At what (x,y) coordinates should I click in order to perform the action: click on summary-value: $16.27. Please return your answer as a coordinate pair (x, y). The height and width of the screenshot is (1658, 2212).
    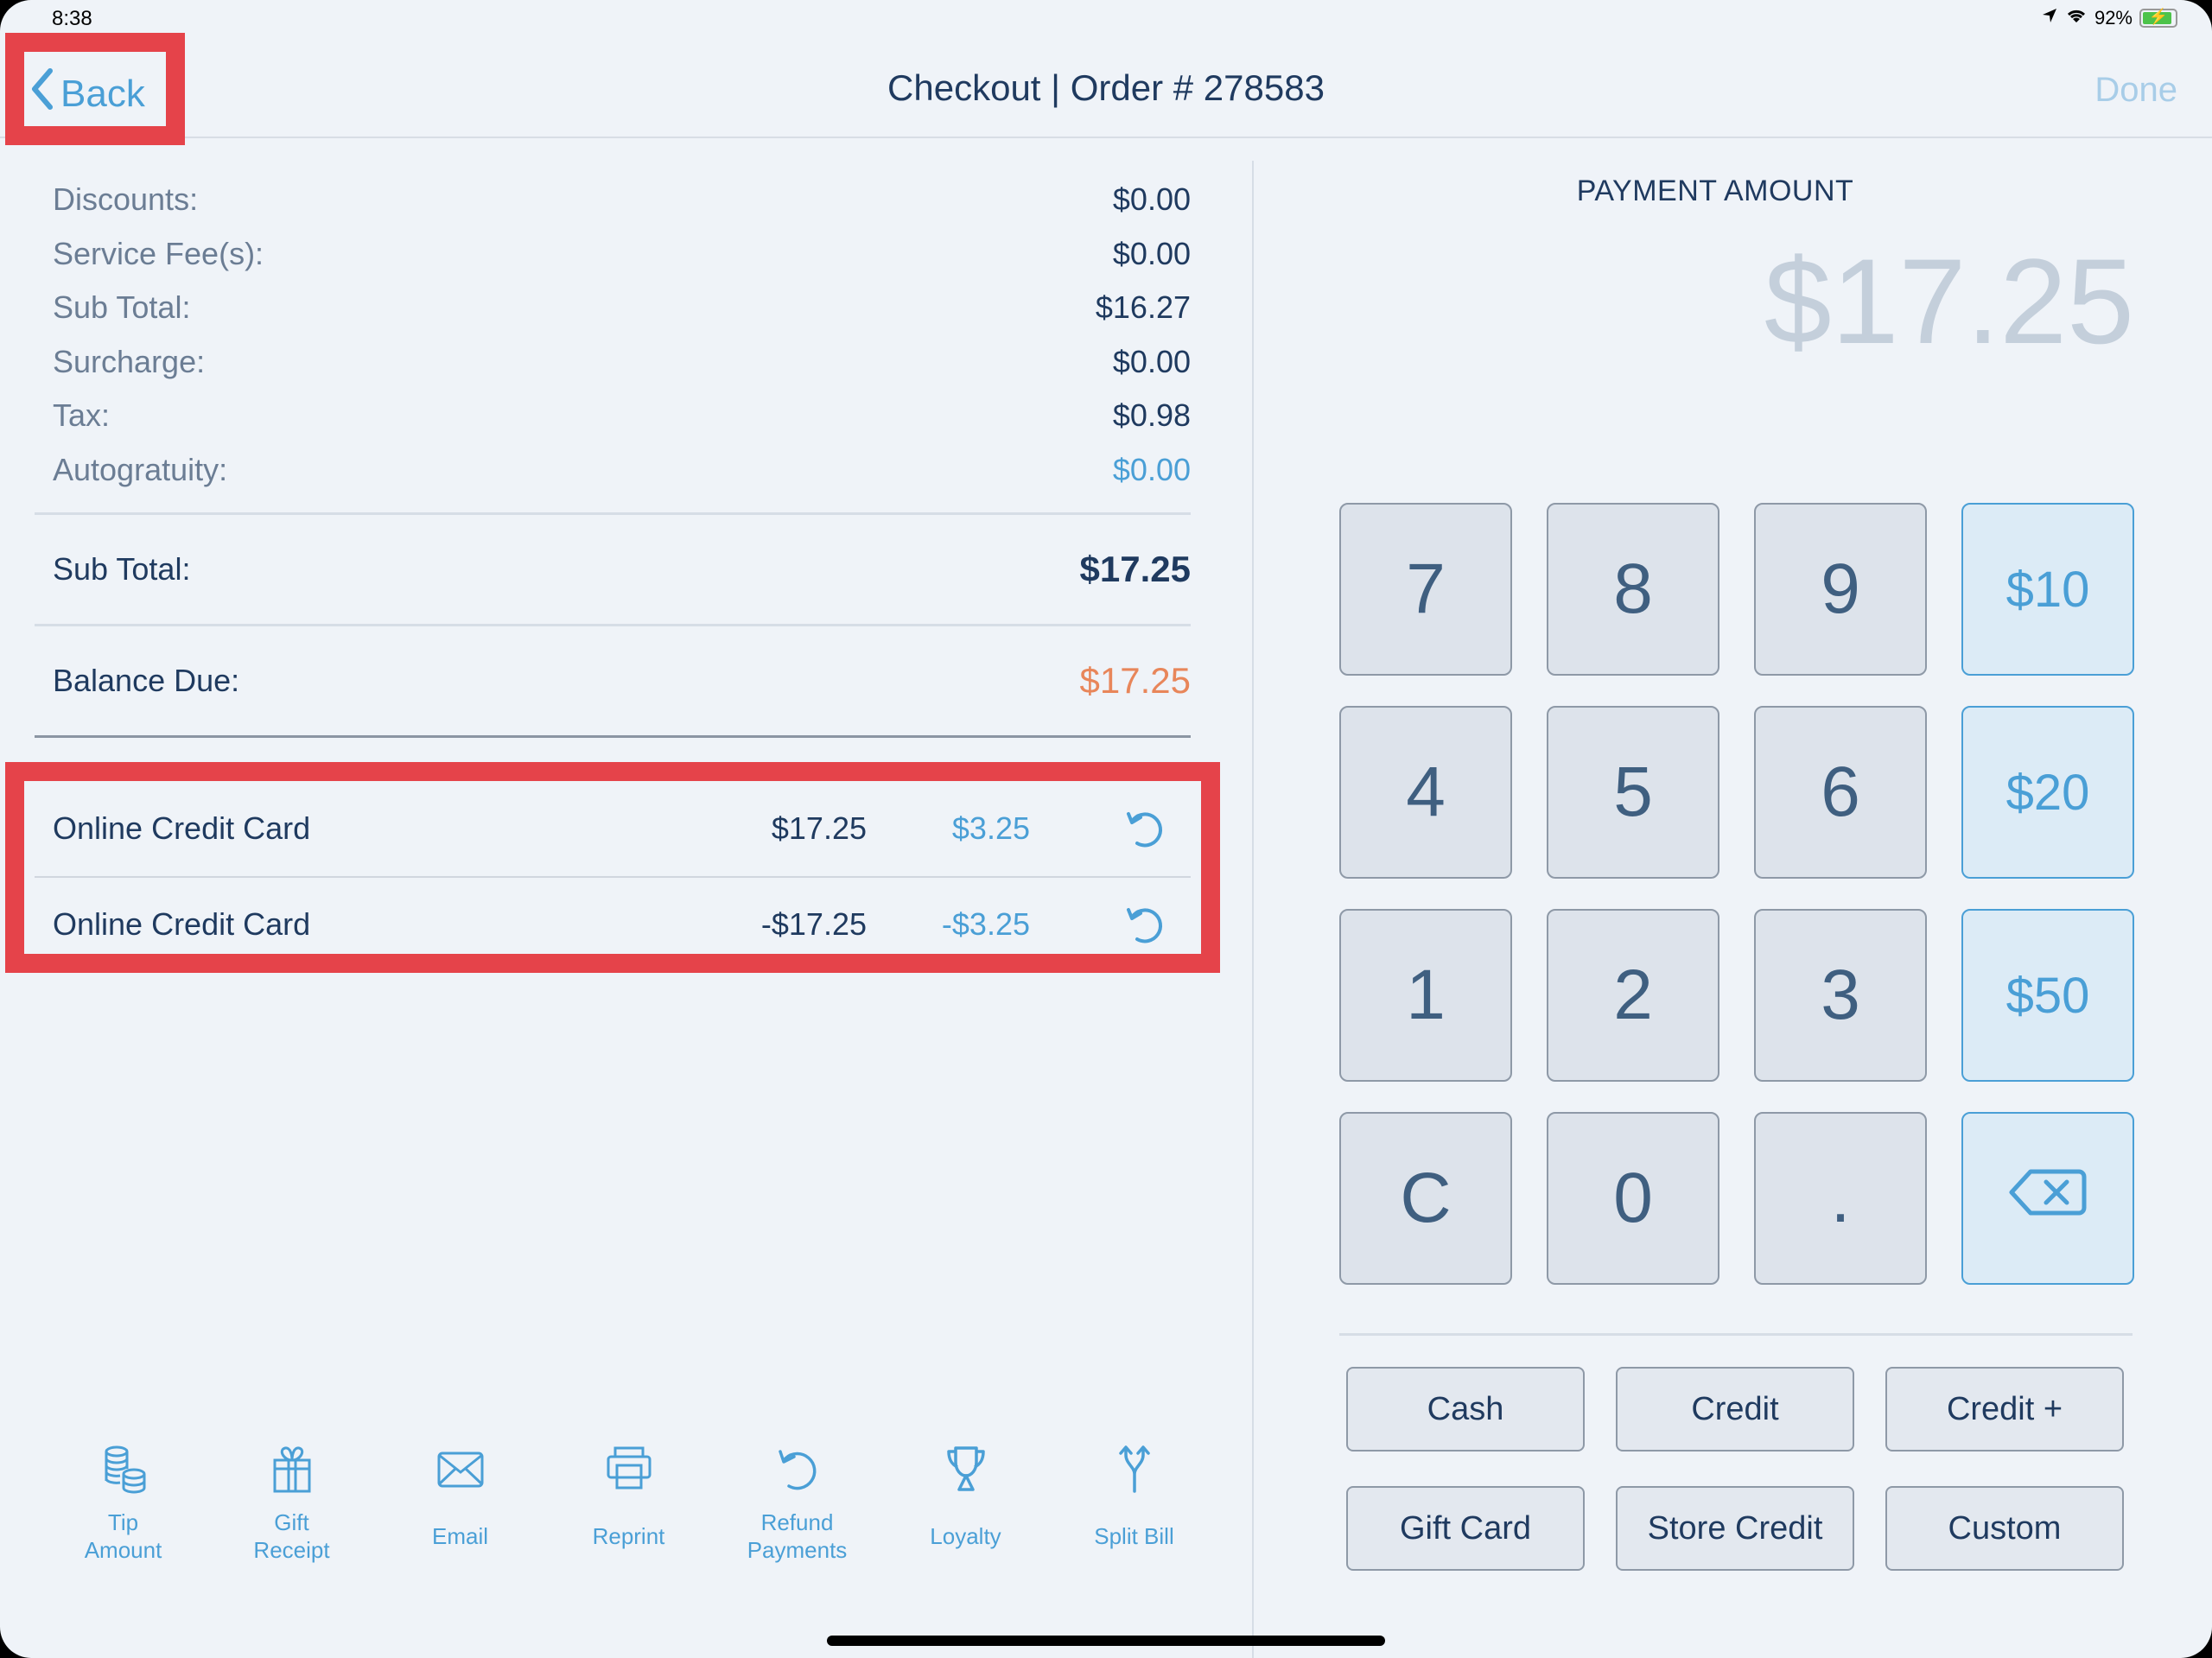
    Looking at the image, I should click on (1143, 307).